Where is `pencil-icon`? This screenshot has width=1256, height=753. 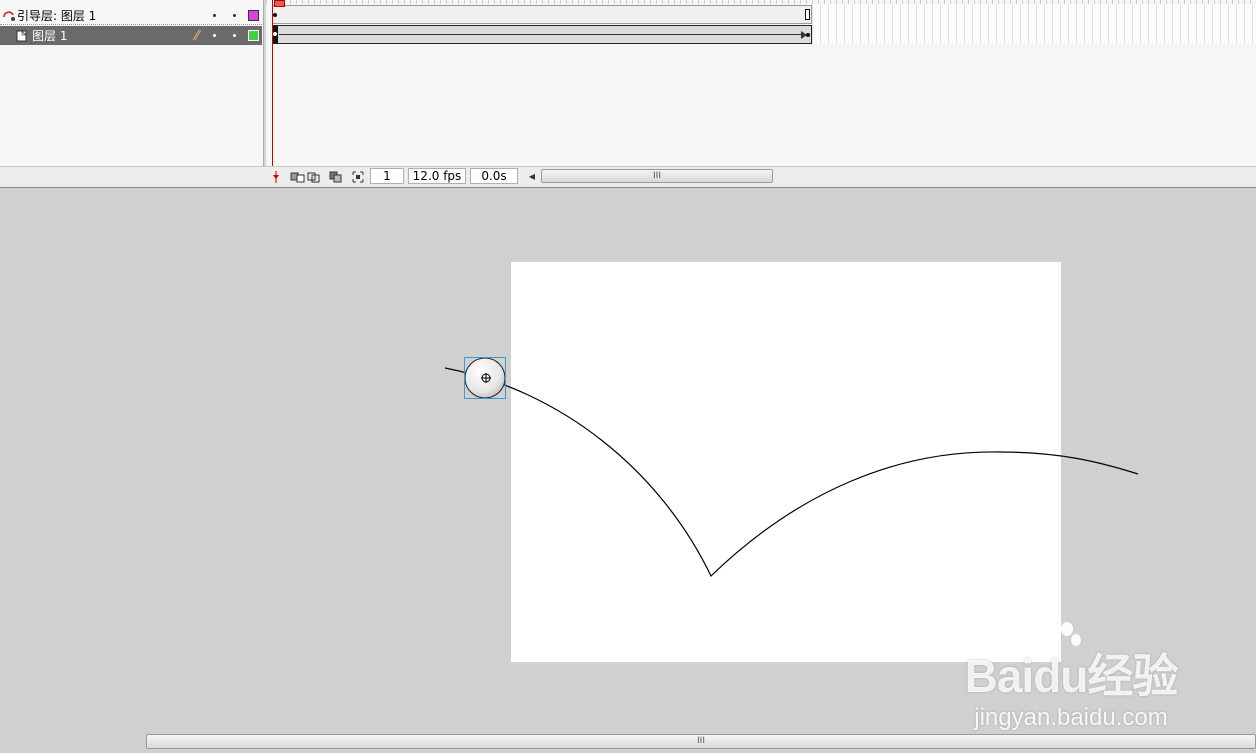 pencil-icon is located at coordinates (197, 35).